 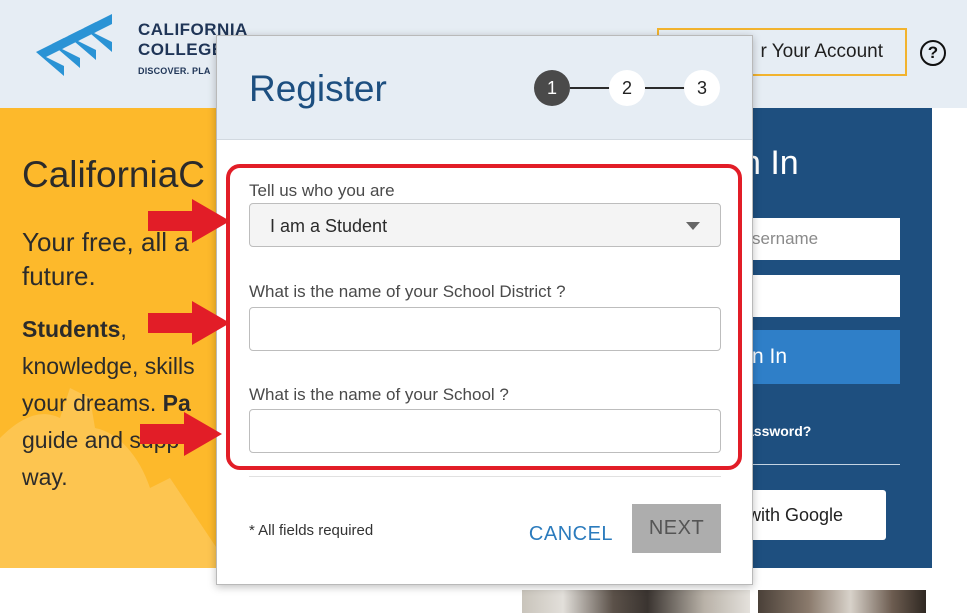 I want to click on school-name-input, so click(x=485, y=431).